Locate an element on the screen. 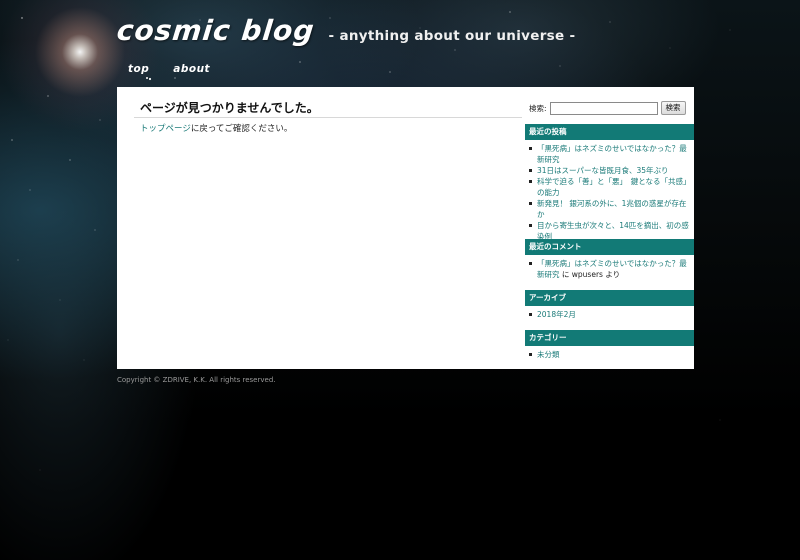 Image resolution: width=800 pixels, height=560 pixels. list-item: 未分類 is located at coordinates (609, 354).